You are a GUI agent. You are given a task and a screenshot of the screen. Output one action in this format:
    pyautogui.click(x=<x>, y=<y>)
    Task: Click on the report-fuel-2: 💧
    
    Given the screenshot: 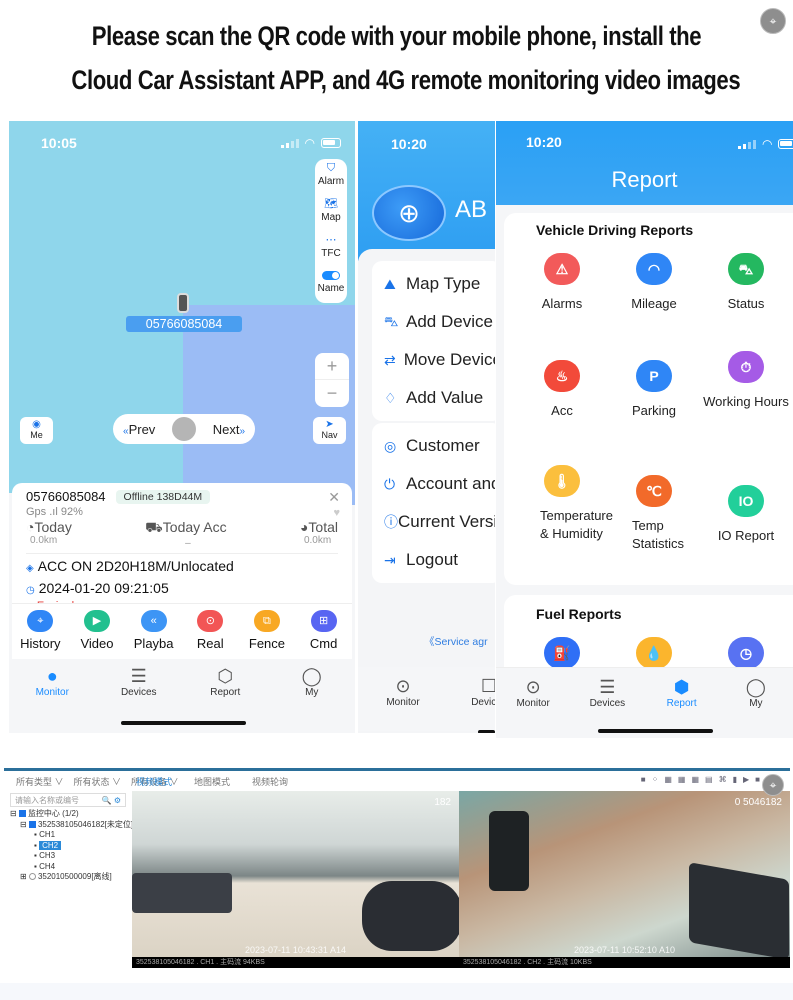 What is the action you would take?
    pyautogui.click(x=654, y=653)
    